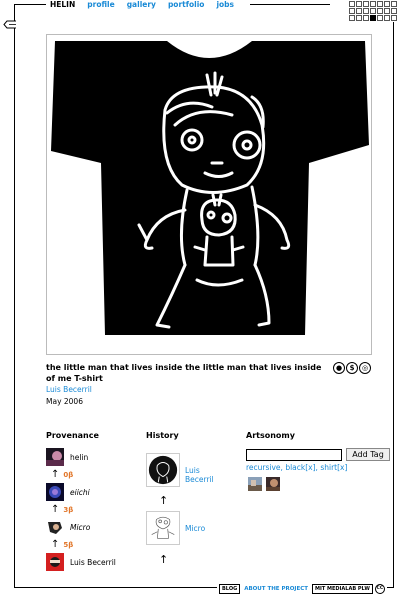  Describe the element at coordinates (80, 527) in the screenshot. I see `provenance-name: Micro` at that location.